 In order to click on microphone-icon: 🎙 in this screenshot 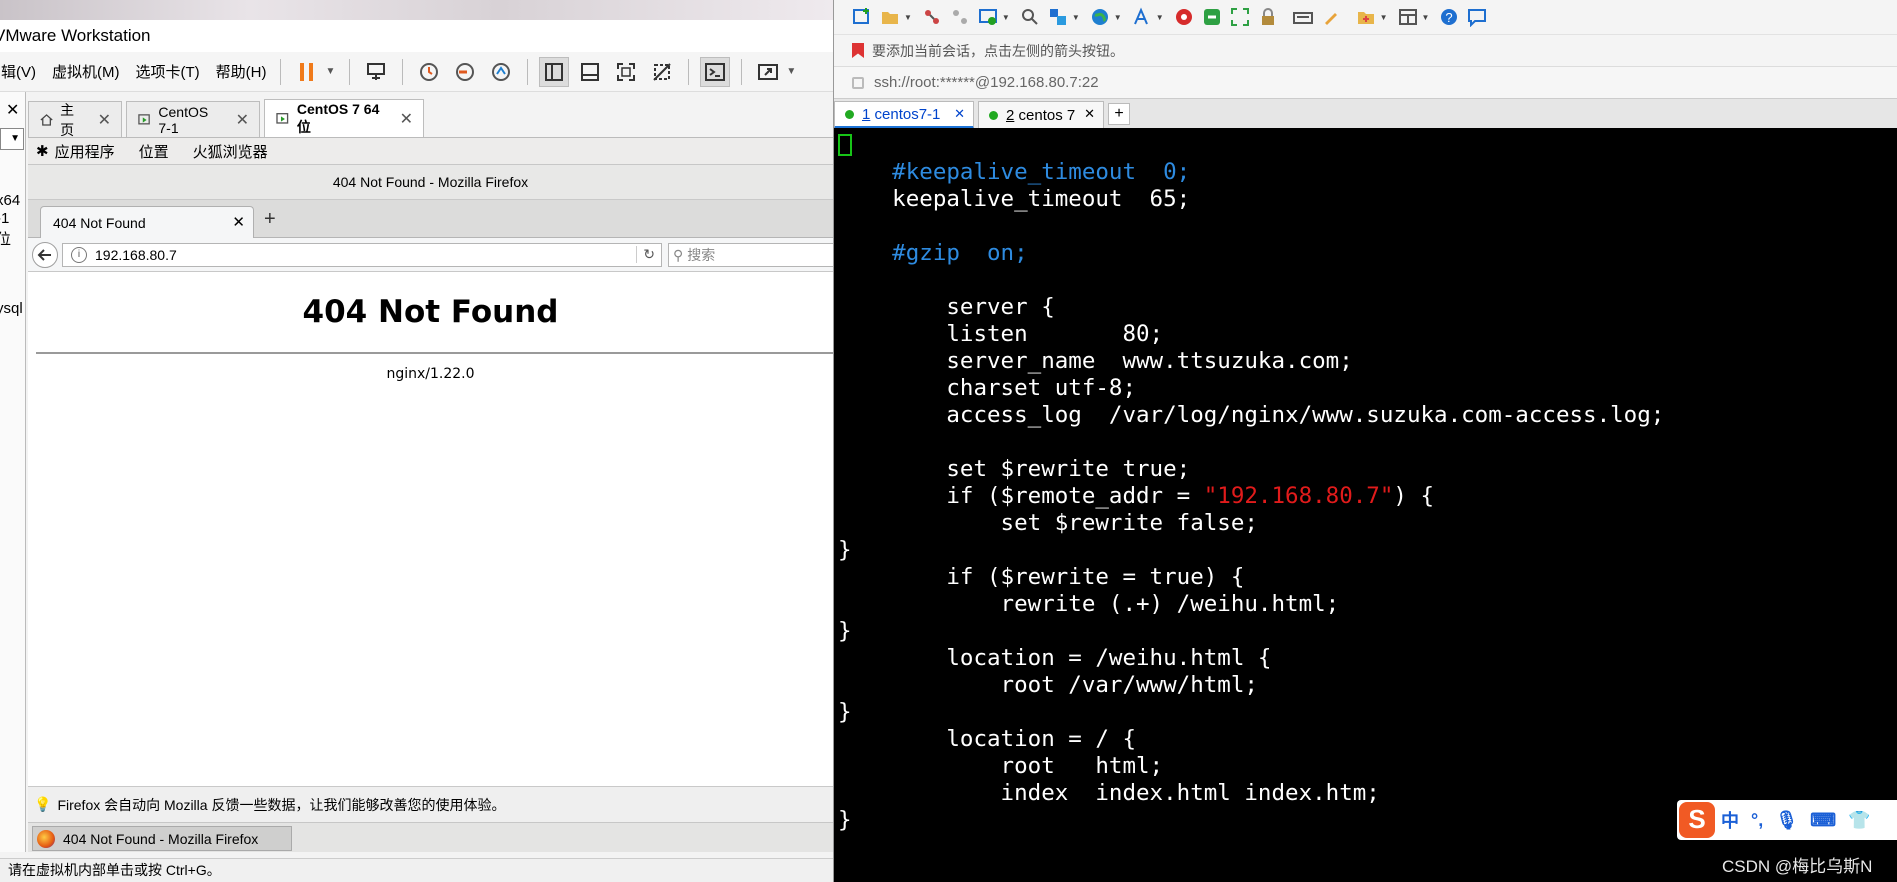, I will do `click(1786, 820)`.